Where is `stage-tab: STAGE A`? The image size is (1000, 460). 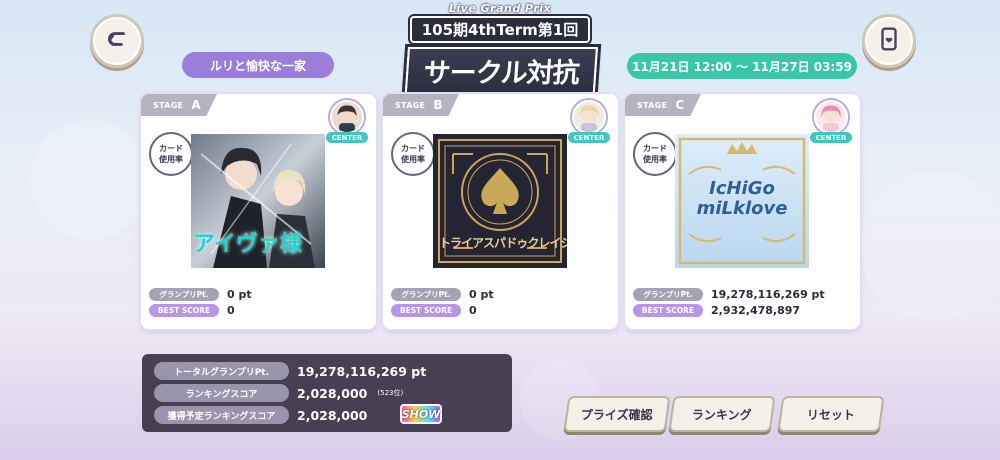
stage-tab: STAGE A is located at coordinates (179, 105).